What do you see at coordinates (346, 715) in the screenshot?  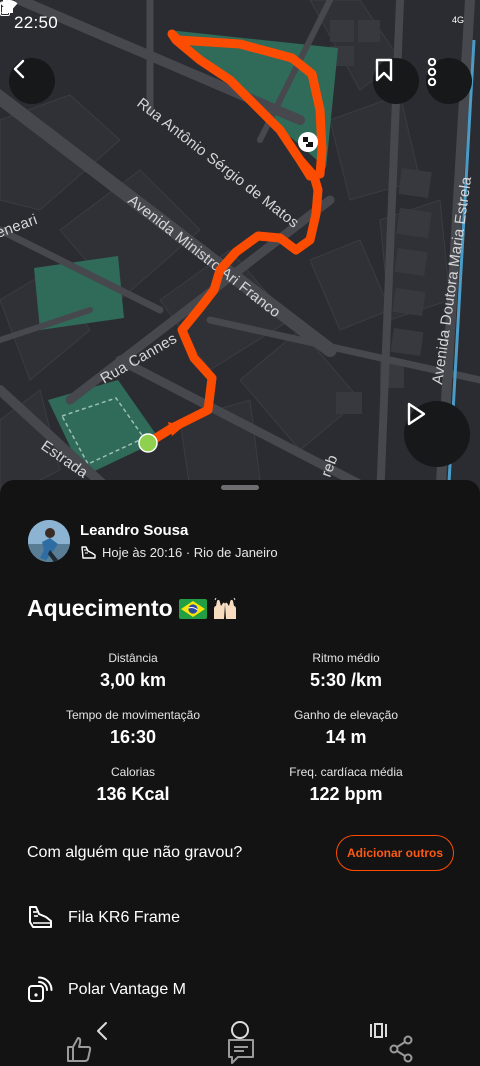 I see `stat-label: Ganho de elevação` at bounding box center [346, 715].